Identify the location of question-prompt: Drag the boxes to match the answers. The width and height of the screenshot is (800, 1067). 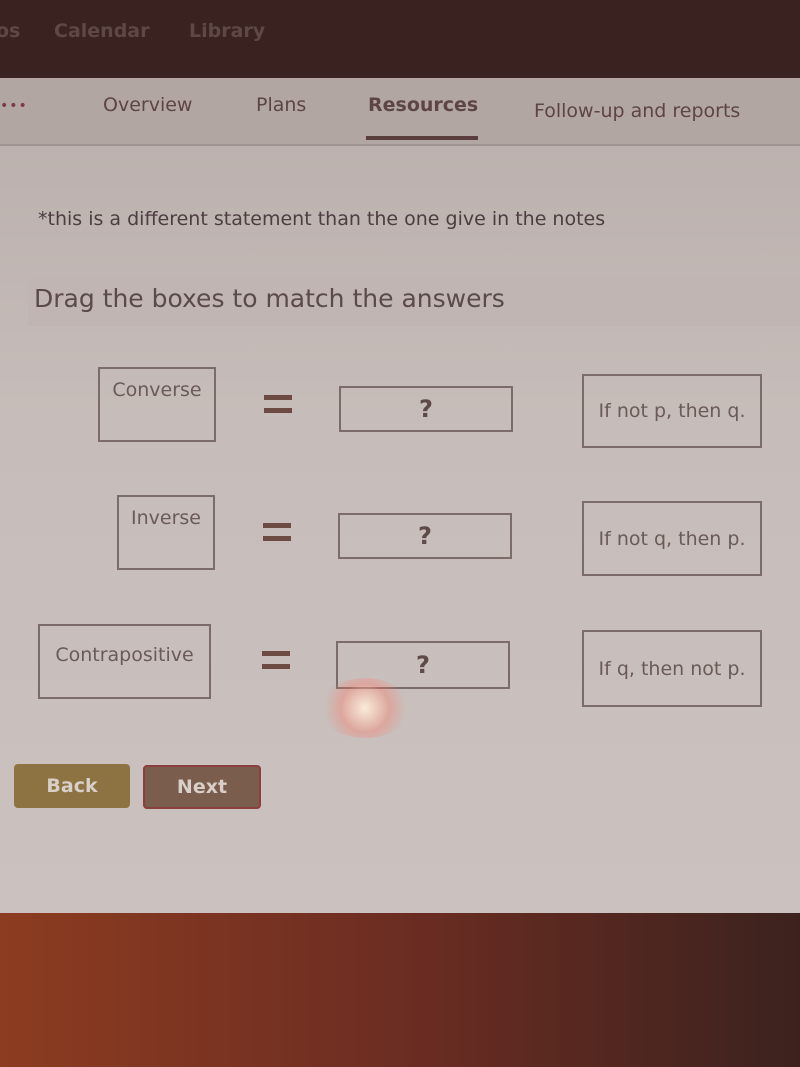
(269, 298).